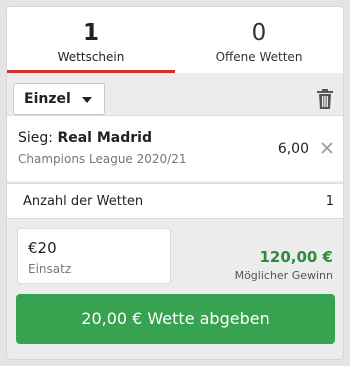 This screenshot has width=350, height=366. I want to click on bet-count-value: 1, so click(329, 201).